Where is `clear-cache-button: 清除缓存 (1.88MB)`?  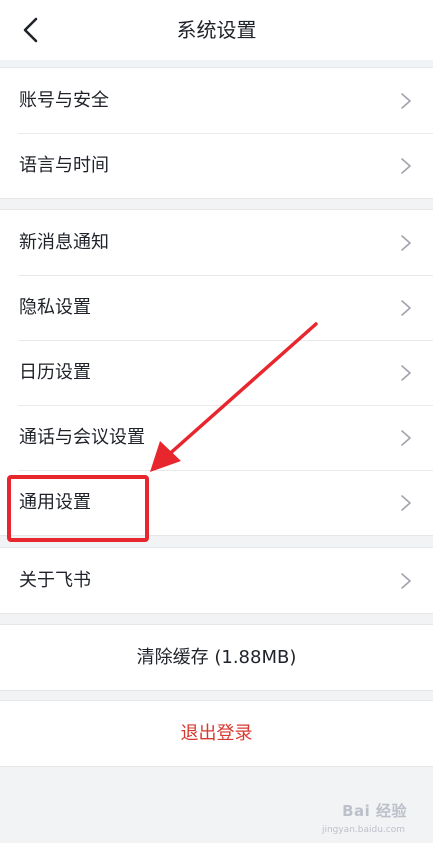
clear-cache-button: 清除缓存 (1.88MB) is located at coordinates (216, 657).